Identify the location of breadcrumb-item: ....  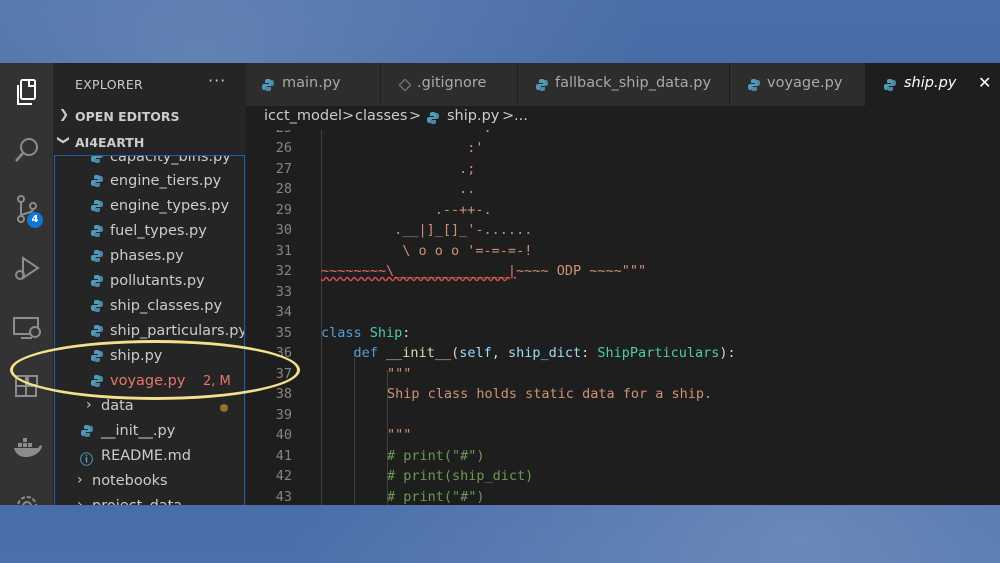
(521, 116).